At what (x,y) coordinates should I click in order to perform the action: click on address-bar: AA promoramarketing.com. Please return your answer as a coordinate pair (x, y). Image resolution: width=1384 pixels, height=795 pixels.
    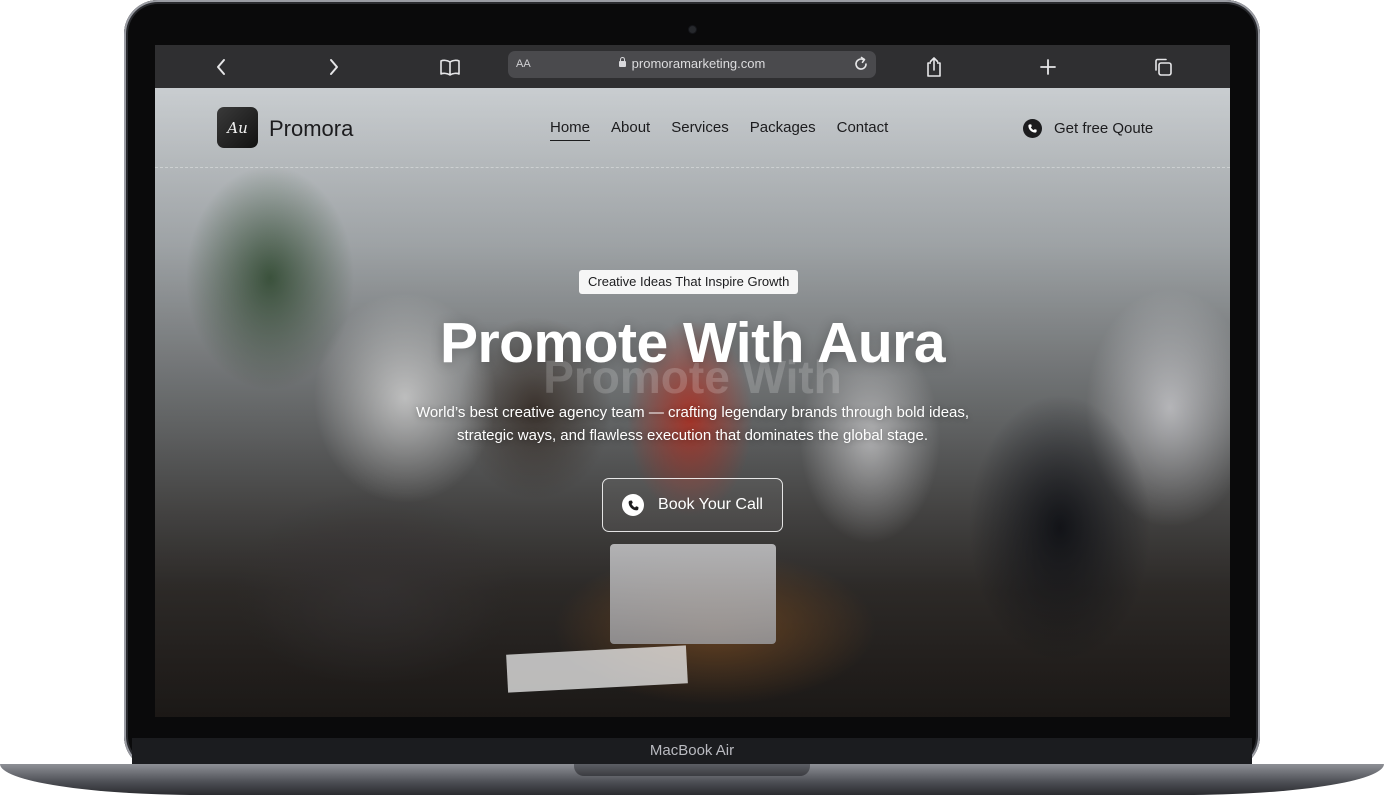
    Looking at the image, I should click on (692, 64).